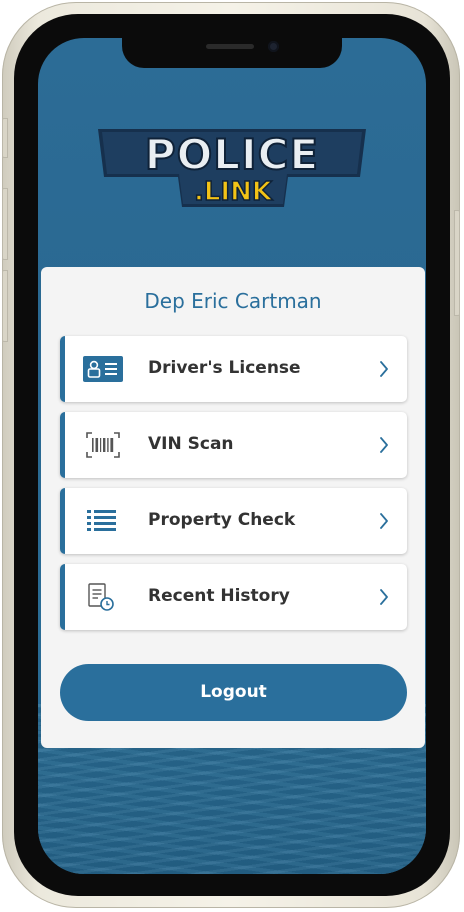  Describe the element at coordinates (273, 46) in the screenshot. I see `camera-icon` at that location.